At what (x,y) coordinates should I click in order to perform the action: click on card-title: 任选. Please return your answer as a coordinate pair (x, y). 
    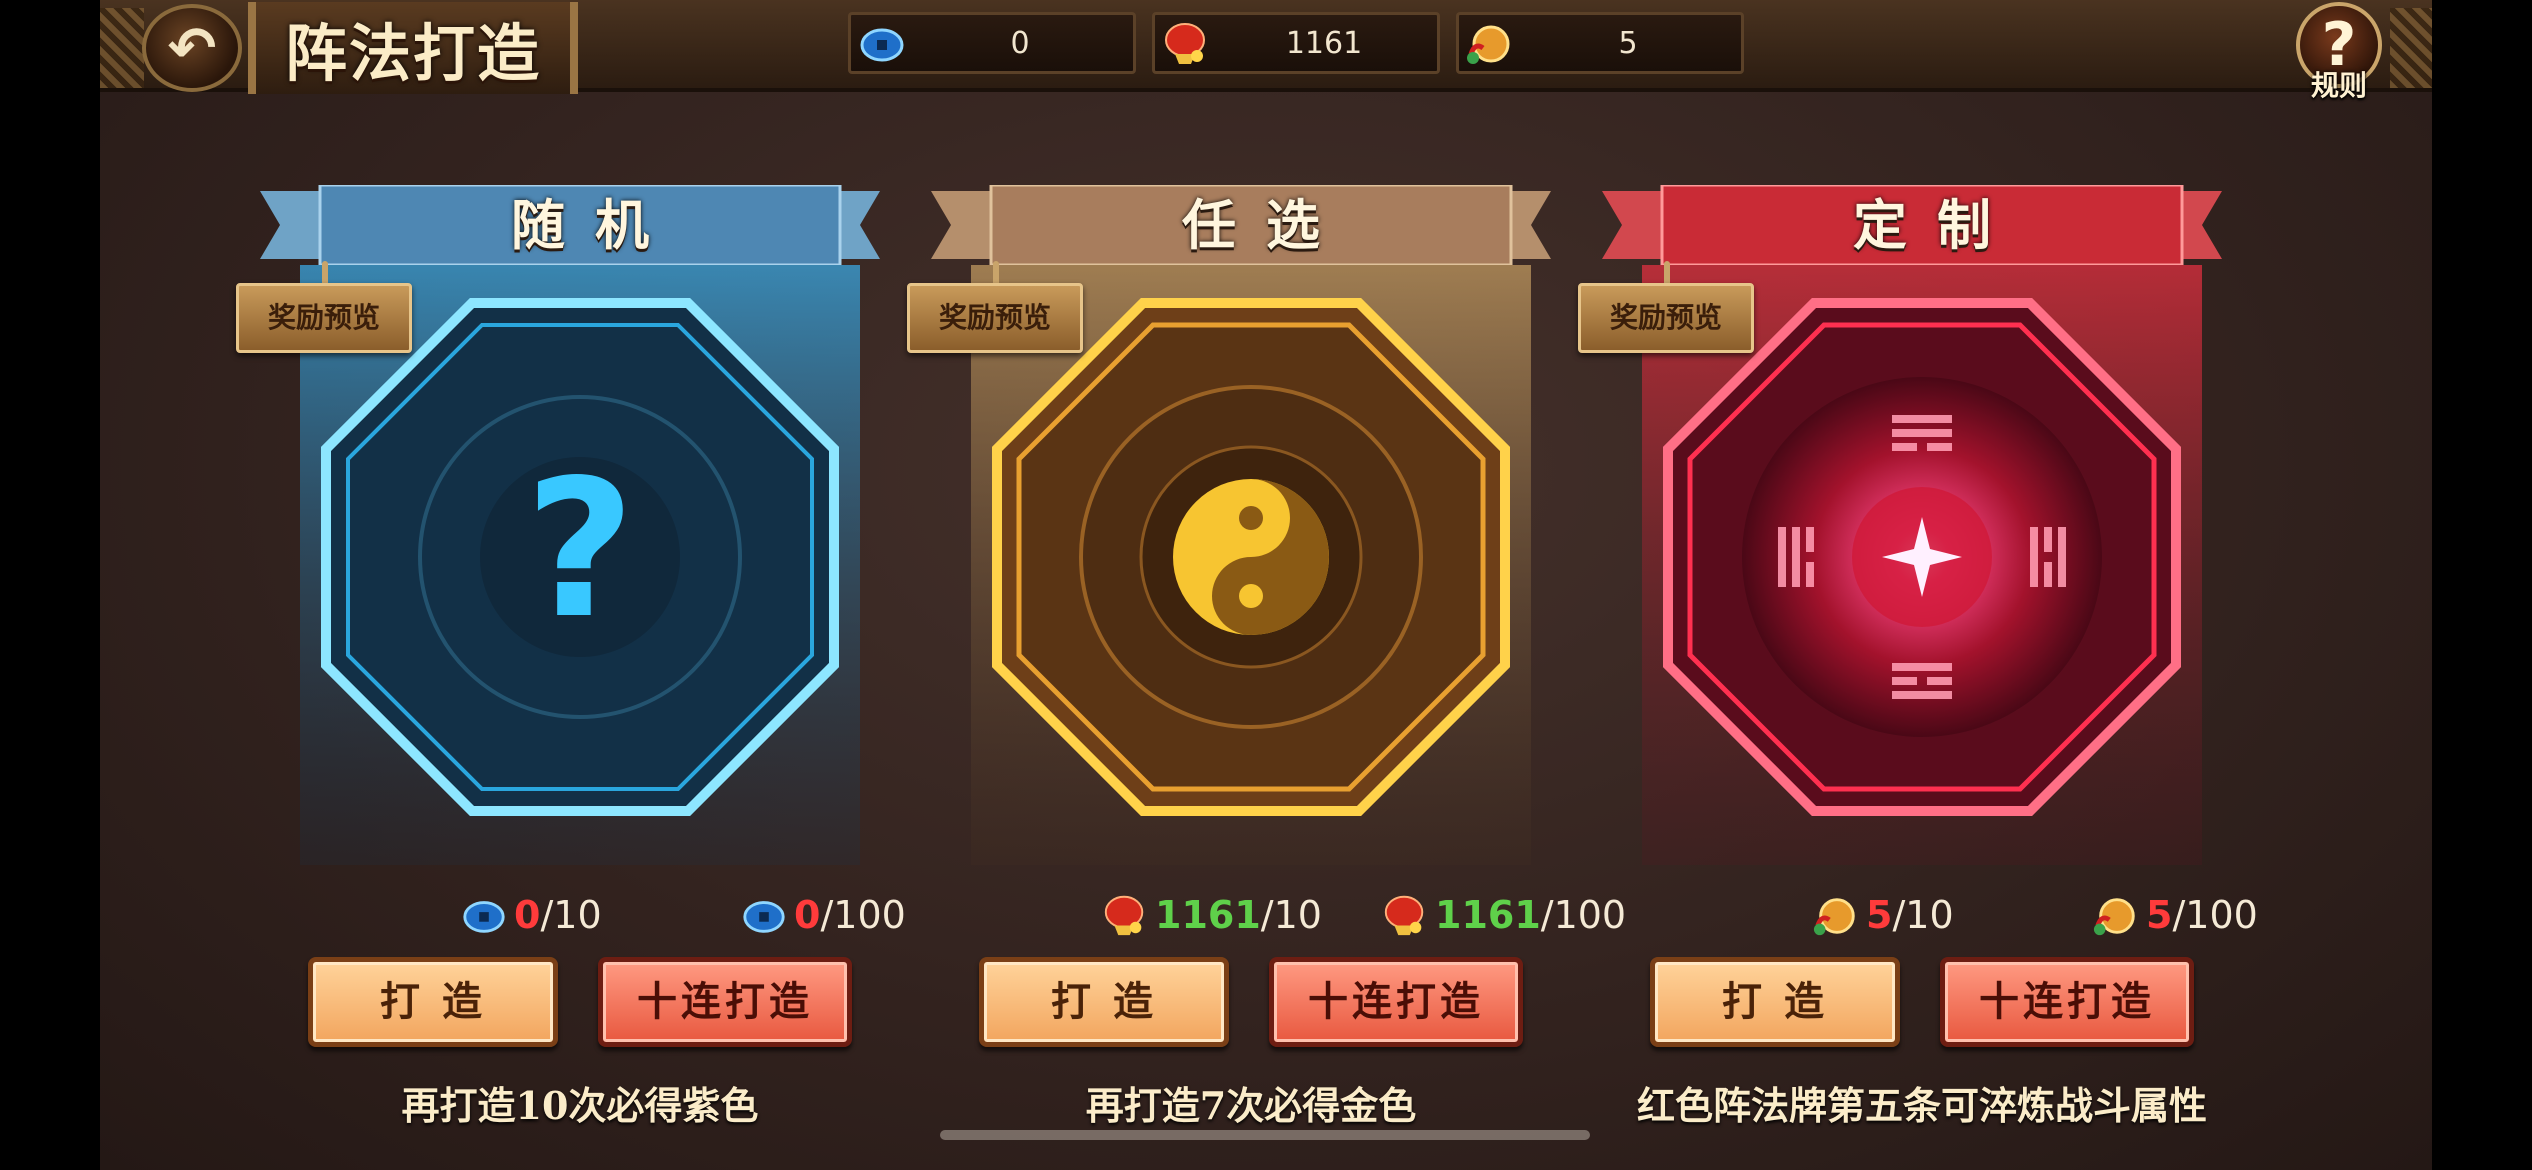
    Looking at the image, I should click on (1266, 225).